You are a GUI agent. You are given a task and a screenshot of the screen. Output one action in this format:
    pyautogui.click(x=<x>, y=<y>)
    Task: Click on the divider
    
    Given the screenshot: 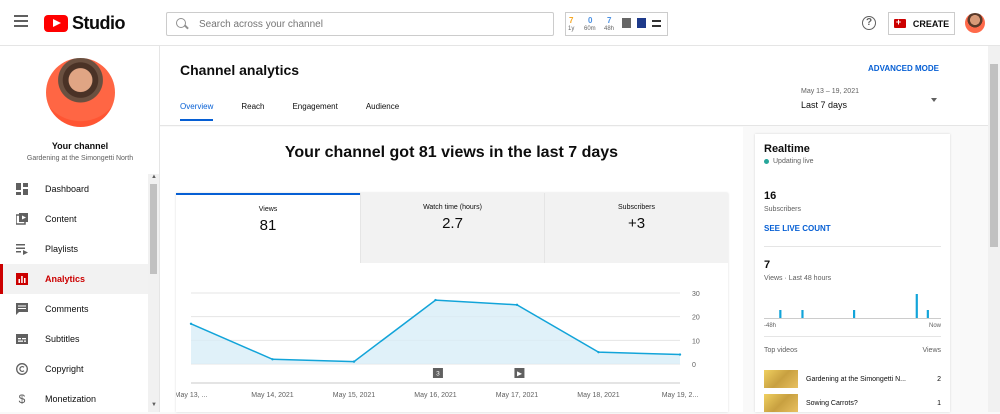 What is the action you would take?
    pyautogui.click(x=852, y=246)
    